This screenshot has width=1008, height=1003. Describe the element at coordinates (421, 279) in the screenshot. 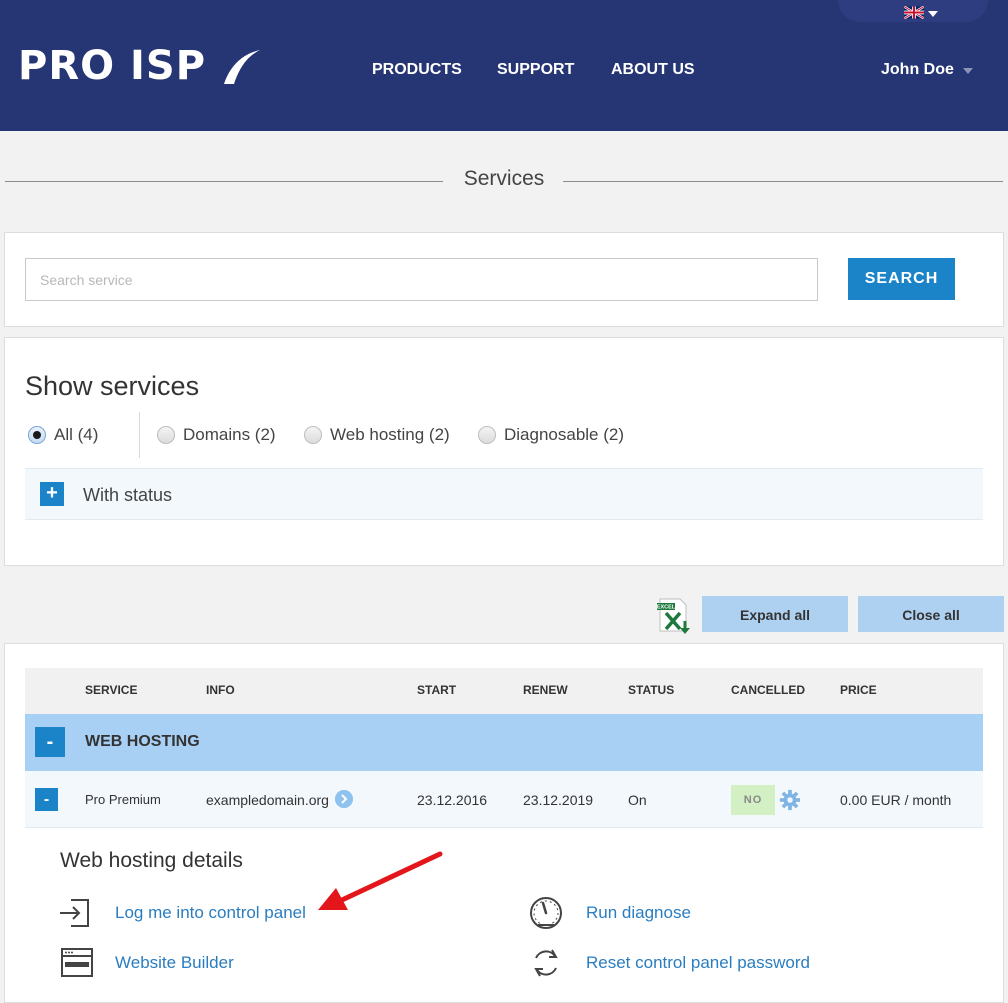

I see `search-input` at that location.